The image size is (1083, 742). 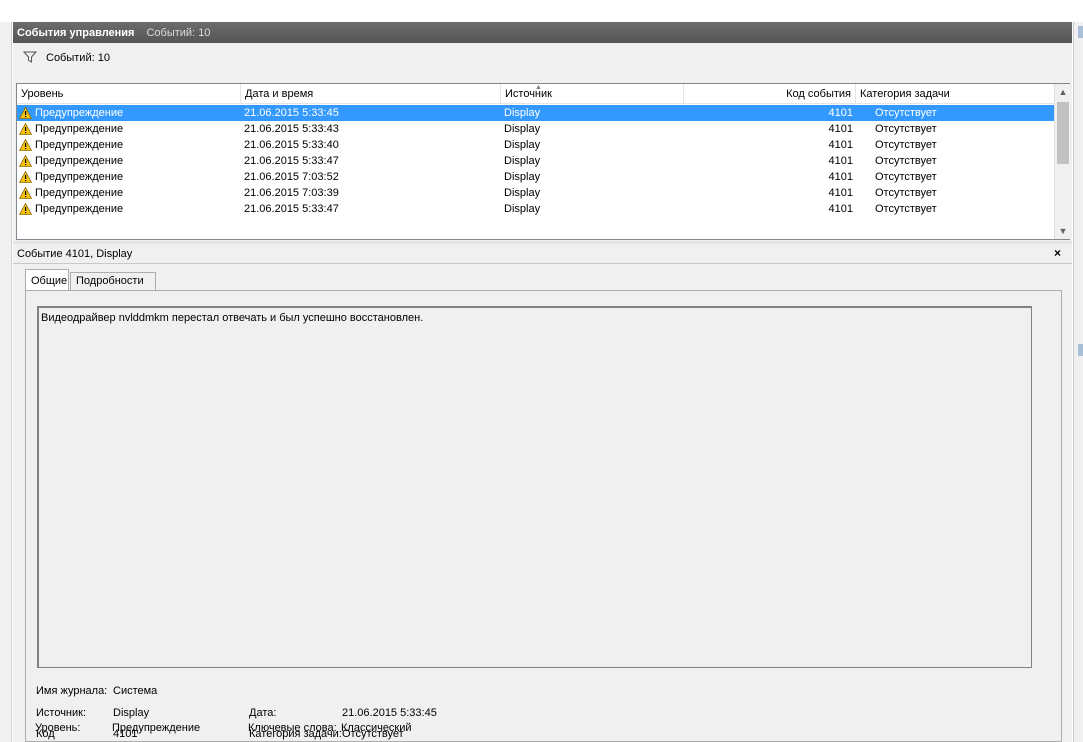 I want to click on event-detail-header: Событие 4101, Display ×, so click(x=542, y=254).